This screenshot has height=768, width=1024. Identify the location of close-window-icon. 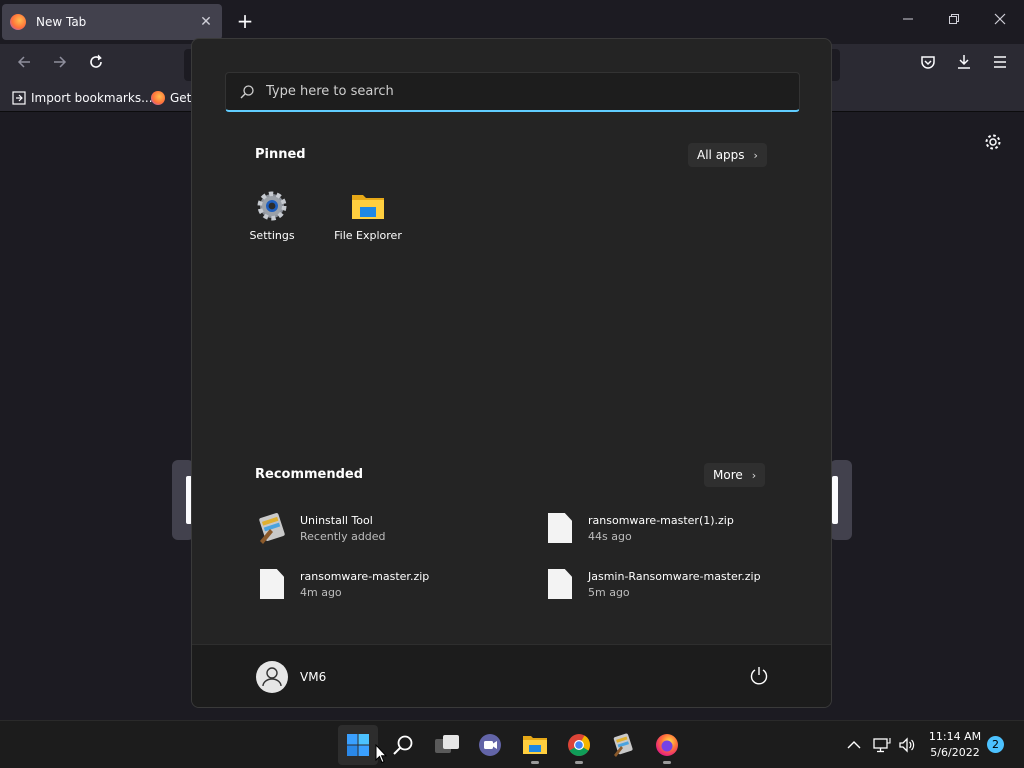
(1000, 22).